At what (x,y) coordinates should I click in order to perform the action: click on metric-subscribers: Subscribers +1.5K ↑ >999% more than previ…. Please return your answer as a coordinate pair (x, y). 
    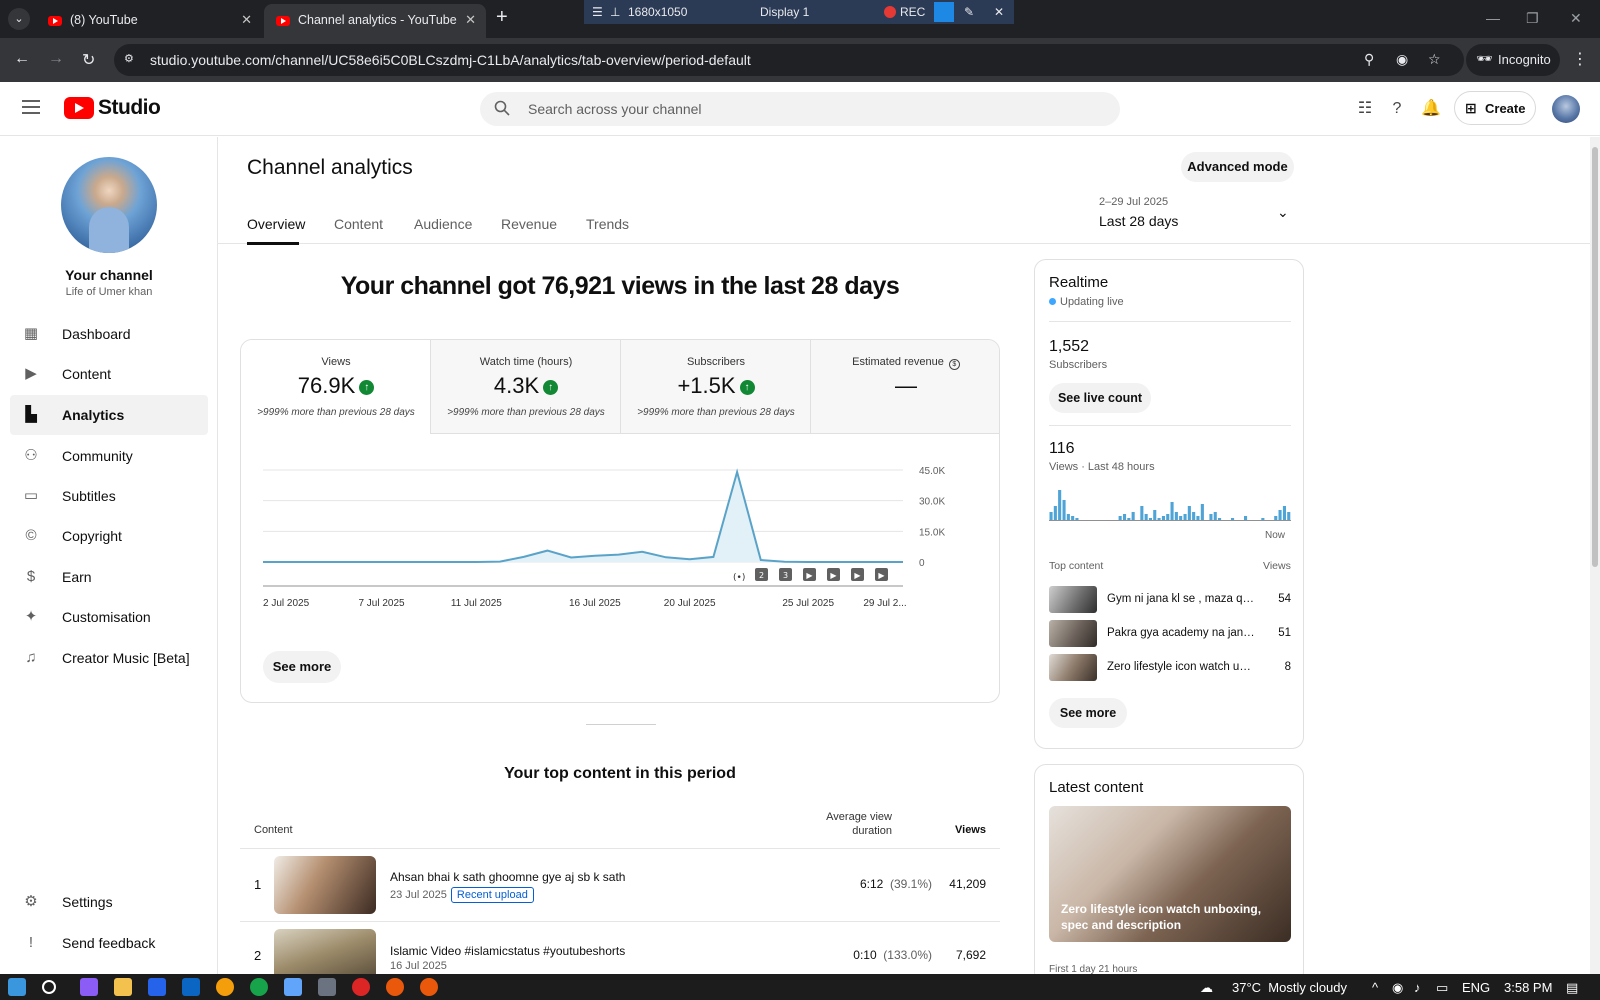
    Looking at the image, I should click on (716, 387).